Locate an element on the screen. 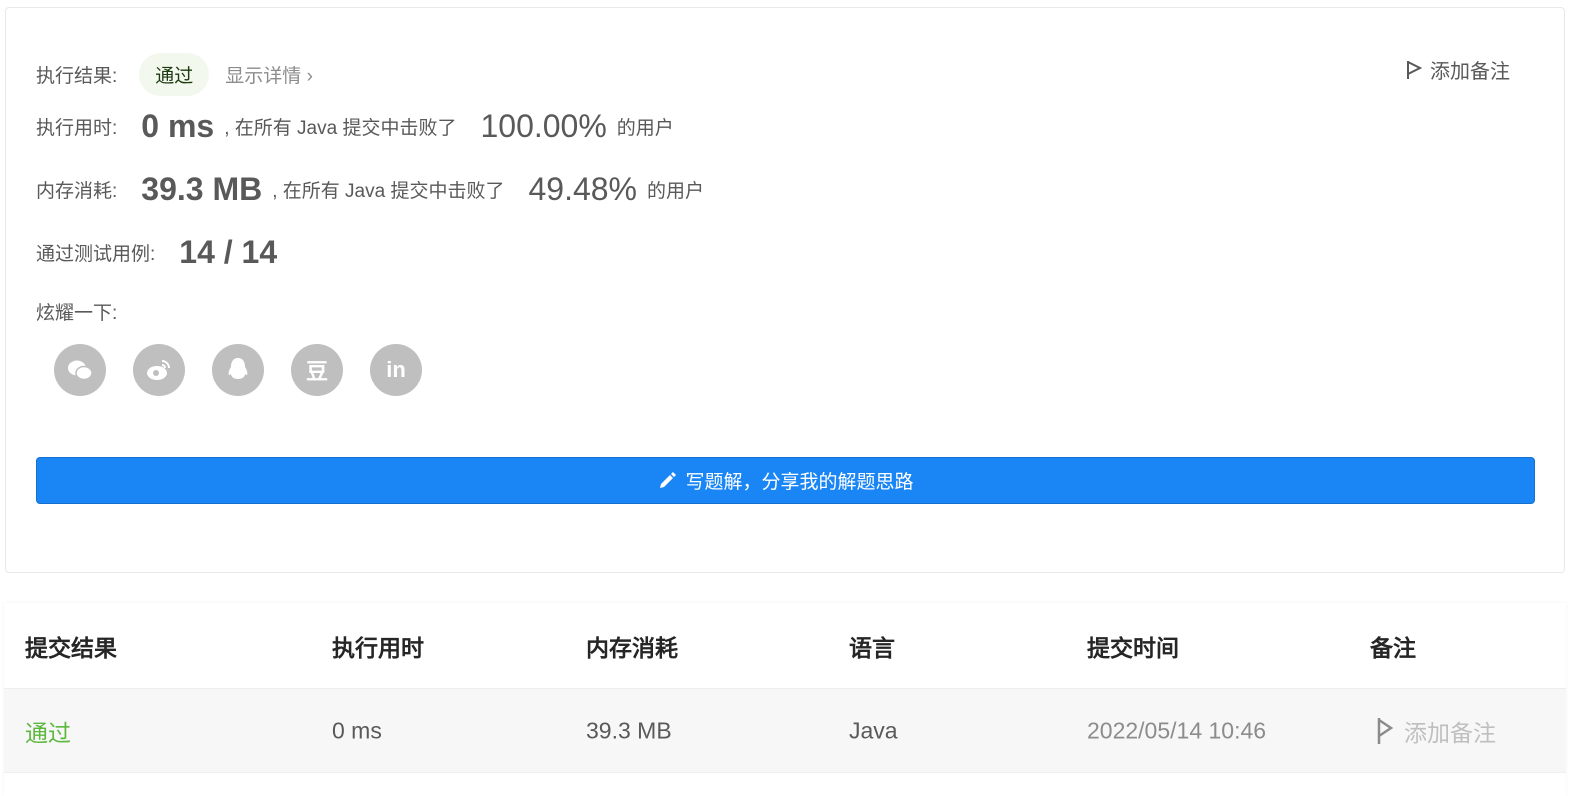  runtime-row: 执行用时: 0 ms , 在所有 Java 提交中击败了 100.00% 的用户 is located at coordinates (355, 126).